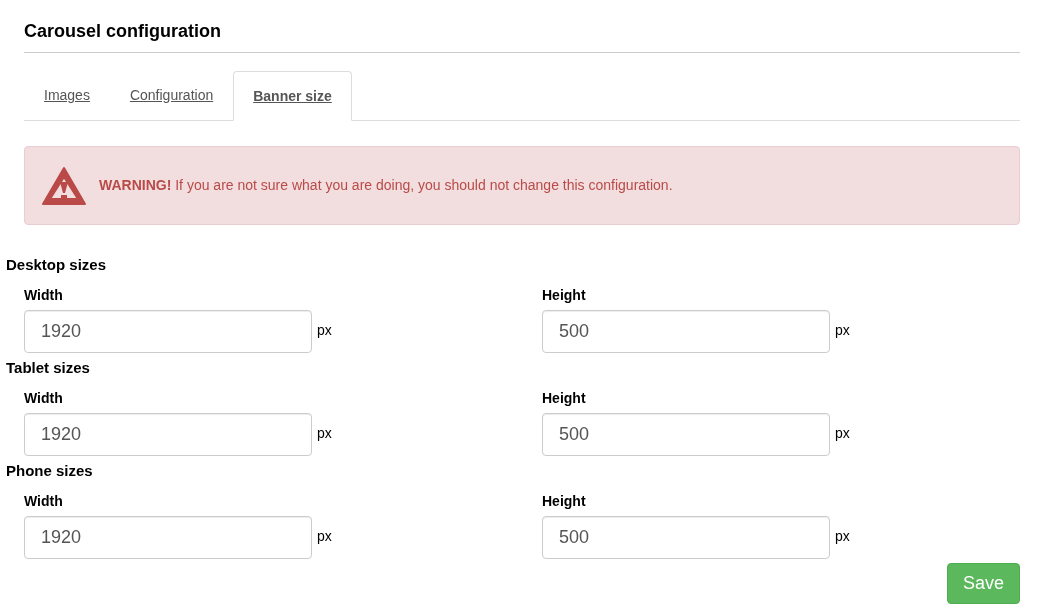 This screenshot has height=610, width=1046. What do you see at coordinates (64, 185) in the screenshot?
I see `warning-icon` at bounding box center [64, 185].